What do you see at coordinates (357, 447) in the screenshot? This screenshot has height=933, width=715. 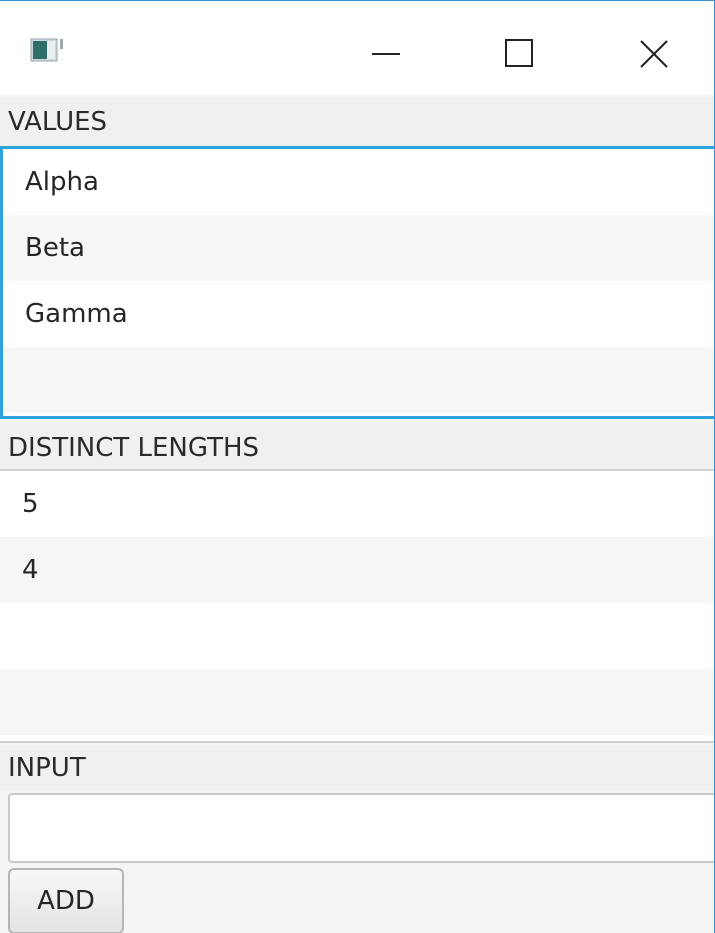 I see `distinct-lengths-label: DISTINCT LENGTHS` at bounding box center [357, 447].